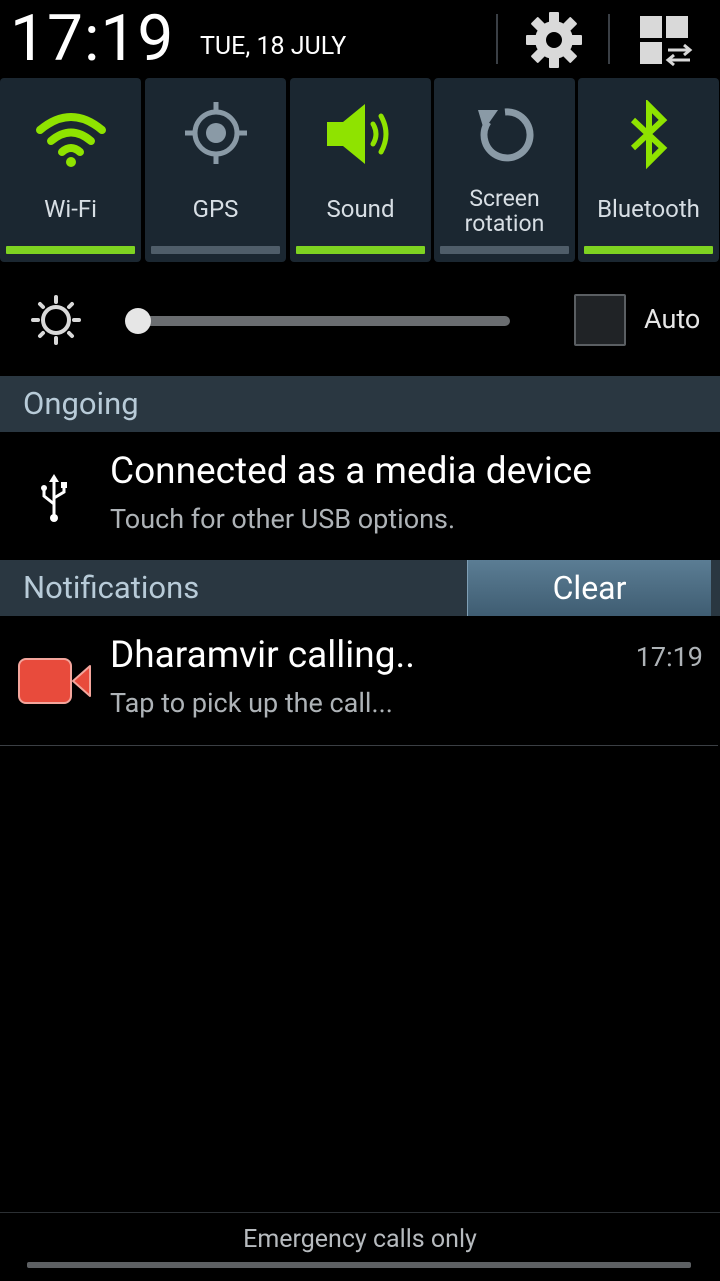 The height and width of the screenshot is (1281, 720). Describe the element at coordinates (70, 209) in the screenshot. I see `tile-label: Wi-Fi` at that location.